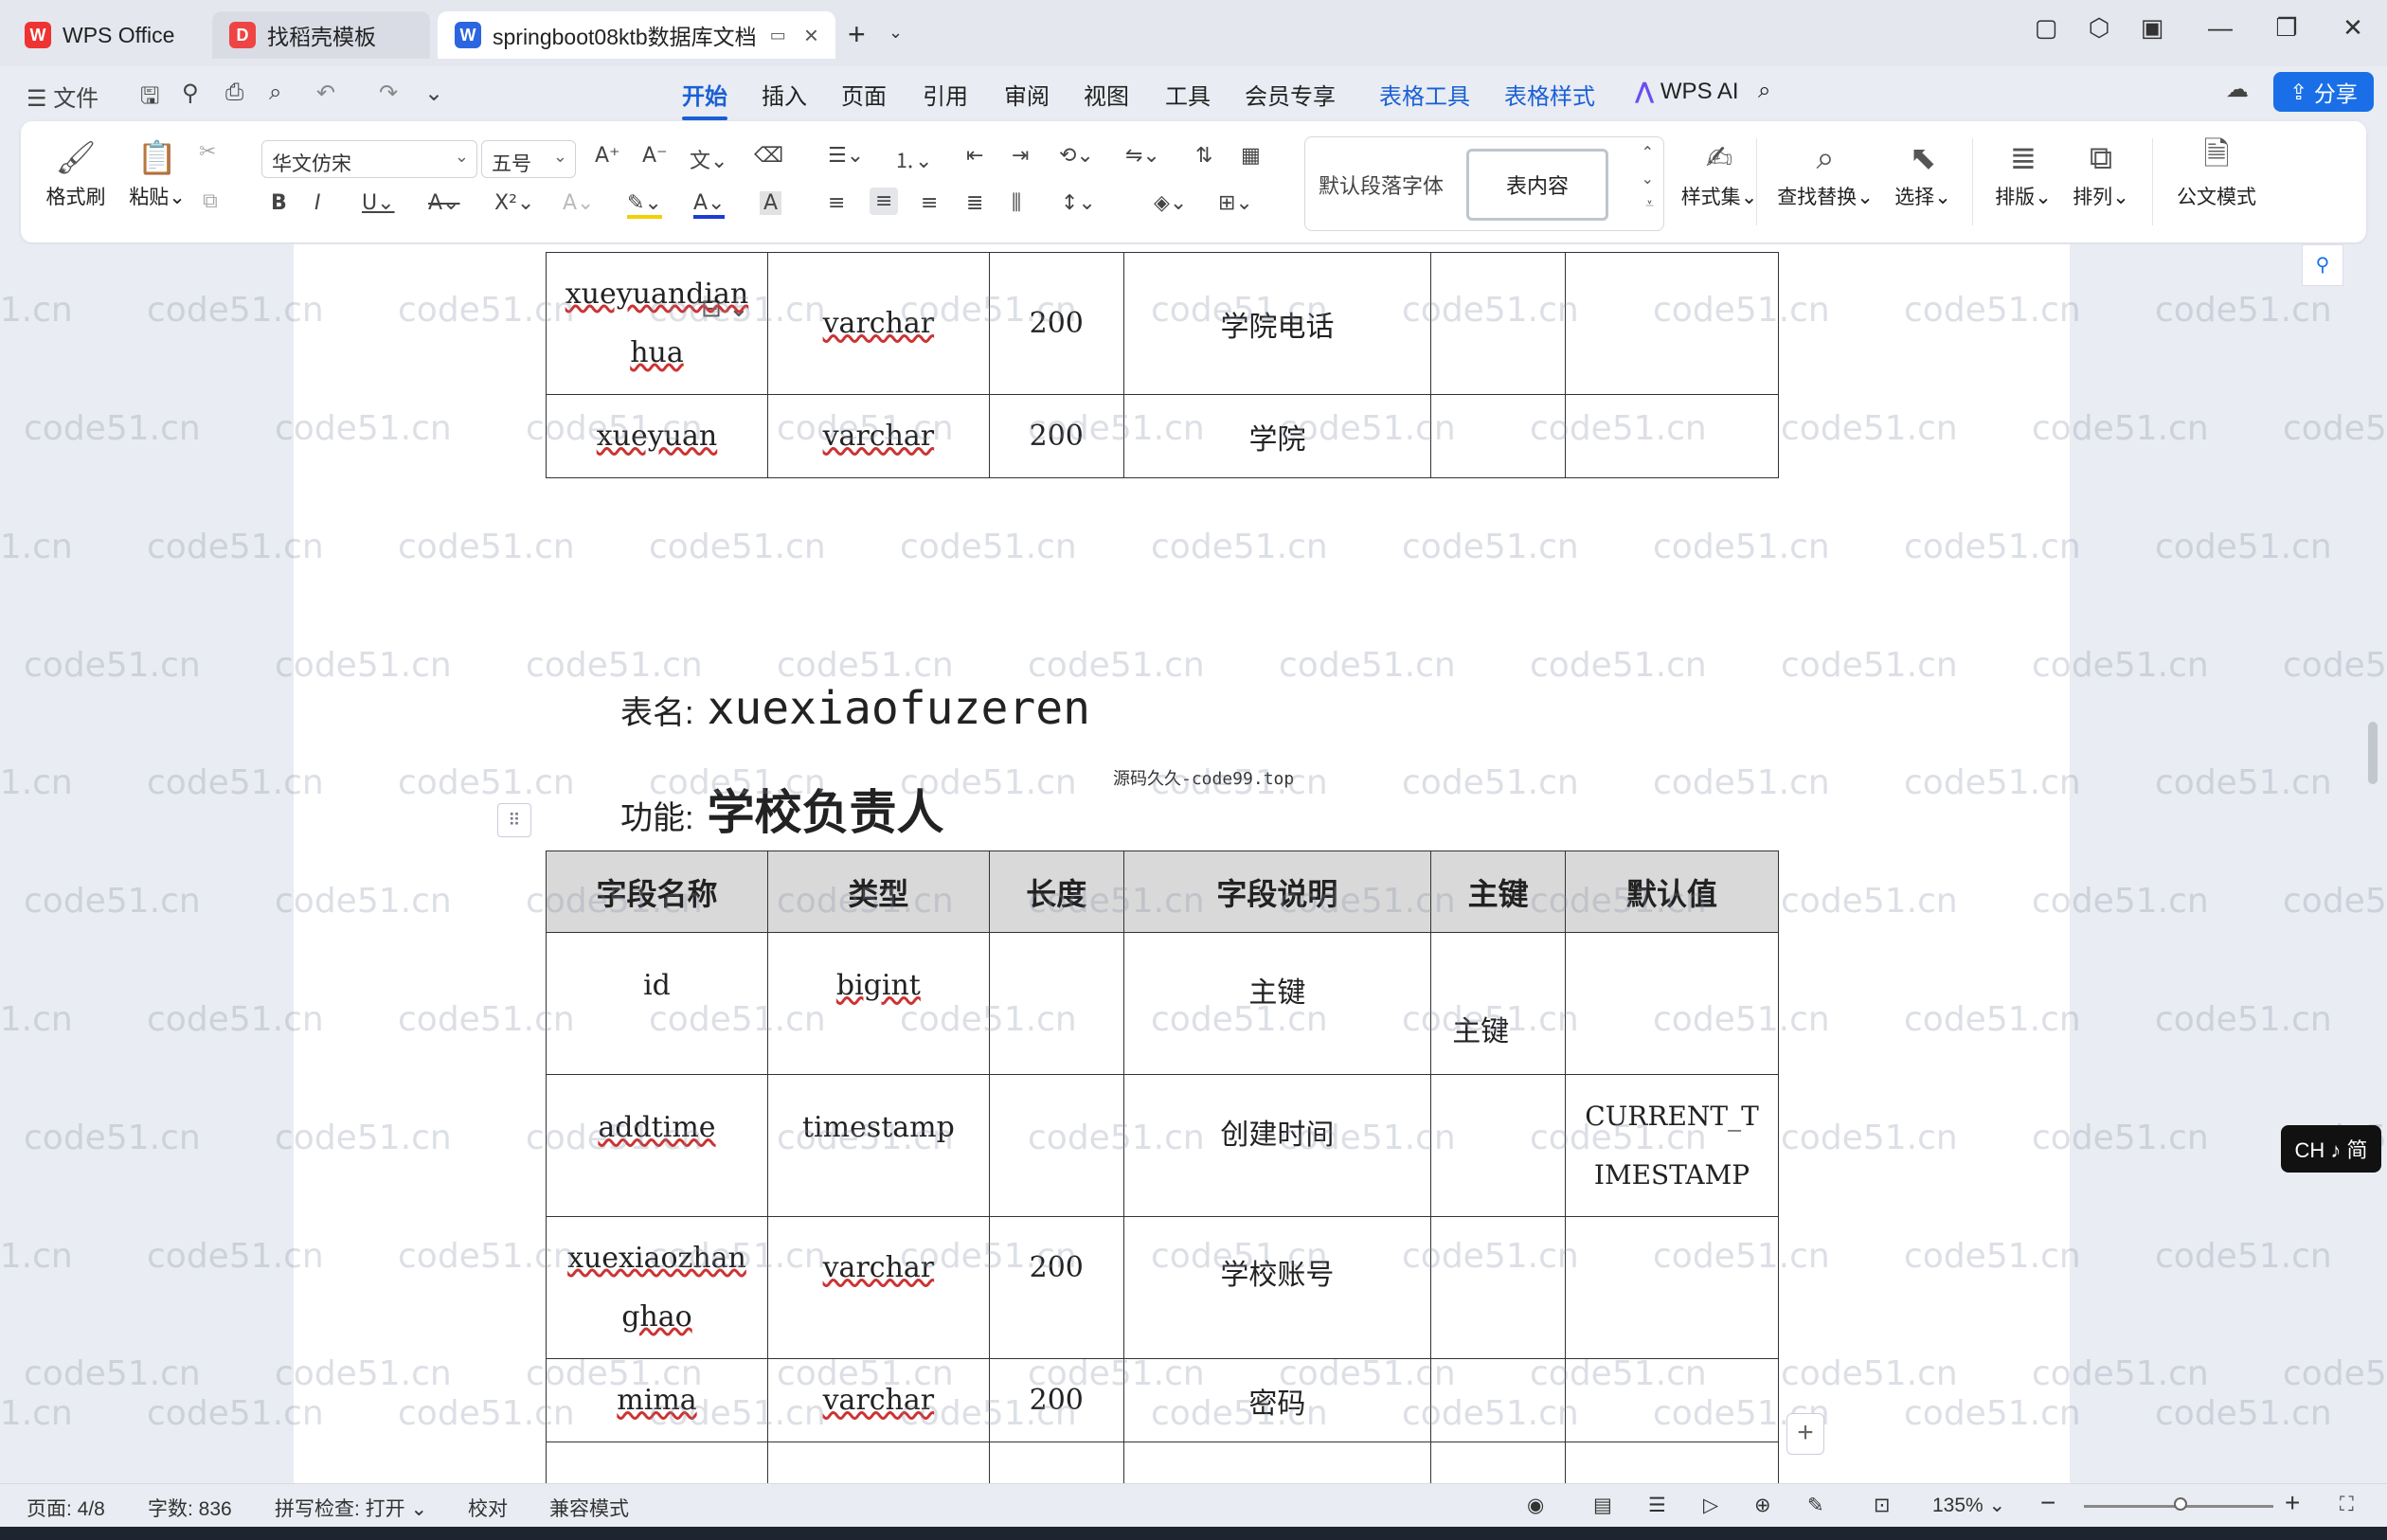 This screenshot has width=2387, height=1540. Describe the element at coordinates (207, 152) in the screenshot. I see `cut-icon: ✂` at that location.